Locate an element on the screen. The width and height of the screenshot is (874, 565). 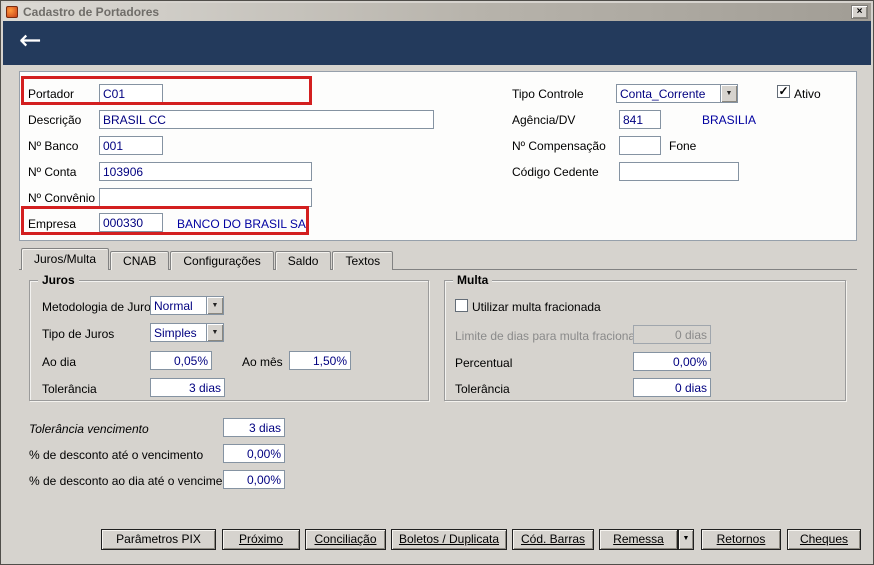
boletos-duplicata-button-label: Boletos / Duplicata is located at coordinates (449, 539).